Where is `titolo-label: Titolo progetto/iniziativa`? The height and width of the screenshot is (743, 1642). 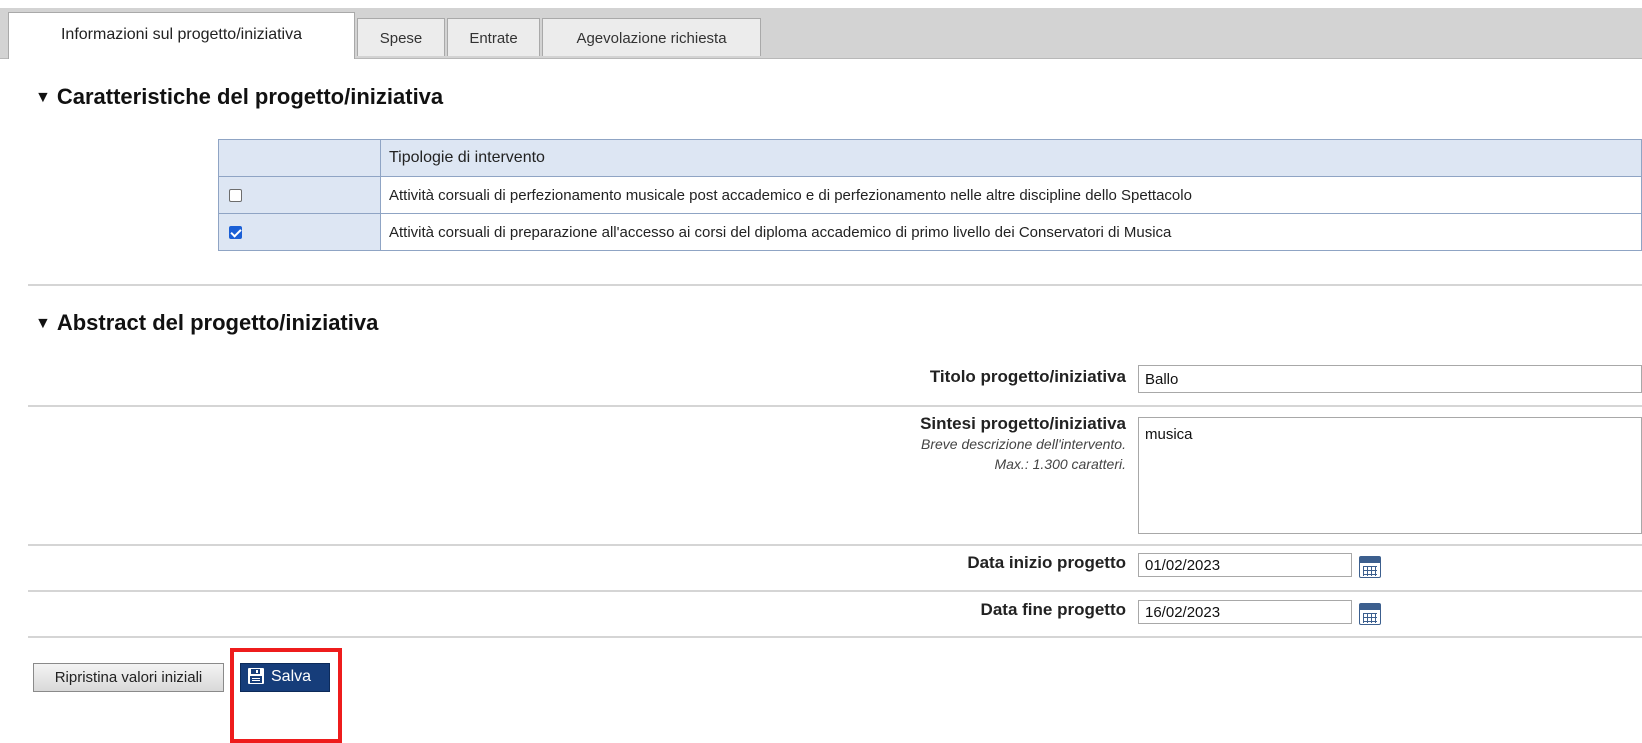 titolo-label: Titolo progetto/iniziativa is located at coordinates (1027, 376).